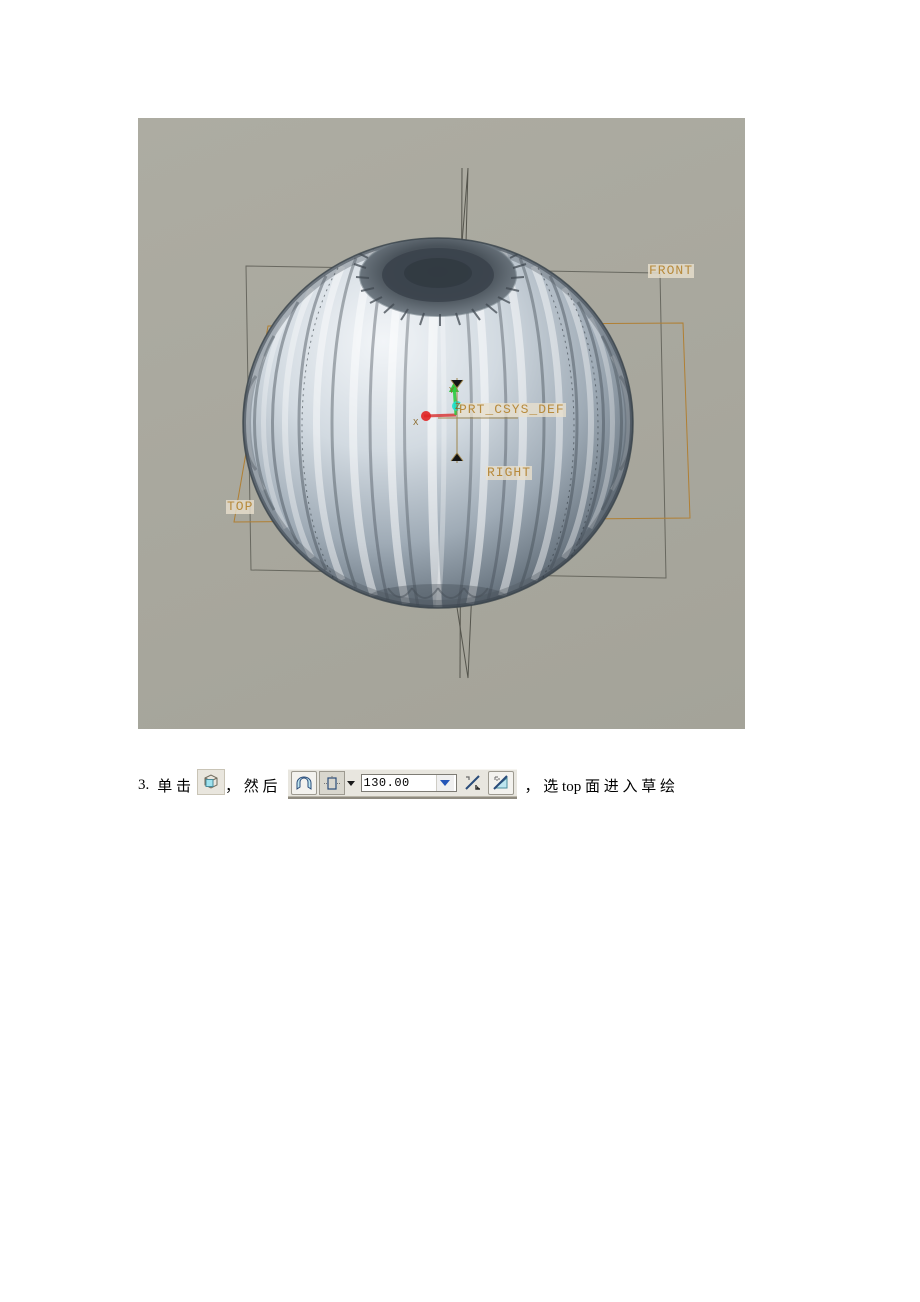 This screenshot has height=1302, width=920. Describe the element at coordinates (350, 783) in the screenshot. I see `chevron-down-icon` at that location.